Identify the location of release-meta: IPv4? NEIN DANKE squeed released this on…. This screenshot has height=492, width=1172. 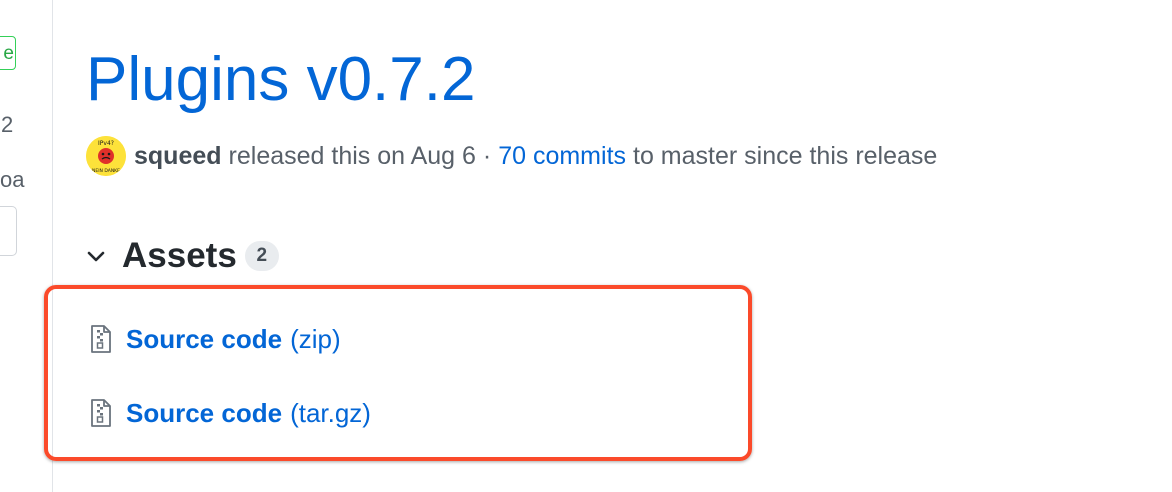
(511, 156).